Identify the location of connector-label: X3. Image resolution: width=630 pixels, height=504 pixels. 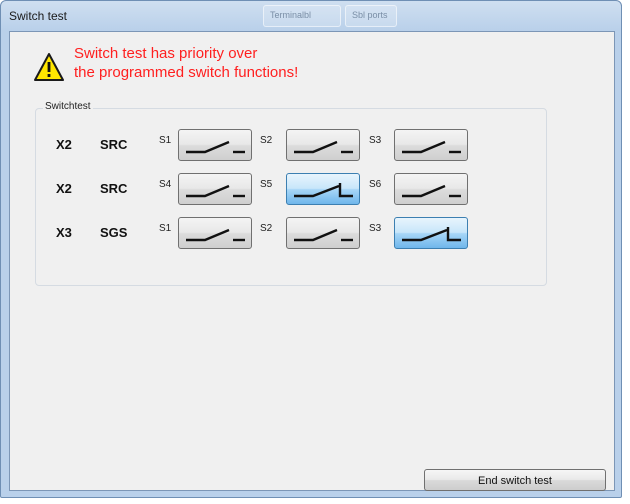
(64, 232).